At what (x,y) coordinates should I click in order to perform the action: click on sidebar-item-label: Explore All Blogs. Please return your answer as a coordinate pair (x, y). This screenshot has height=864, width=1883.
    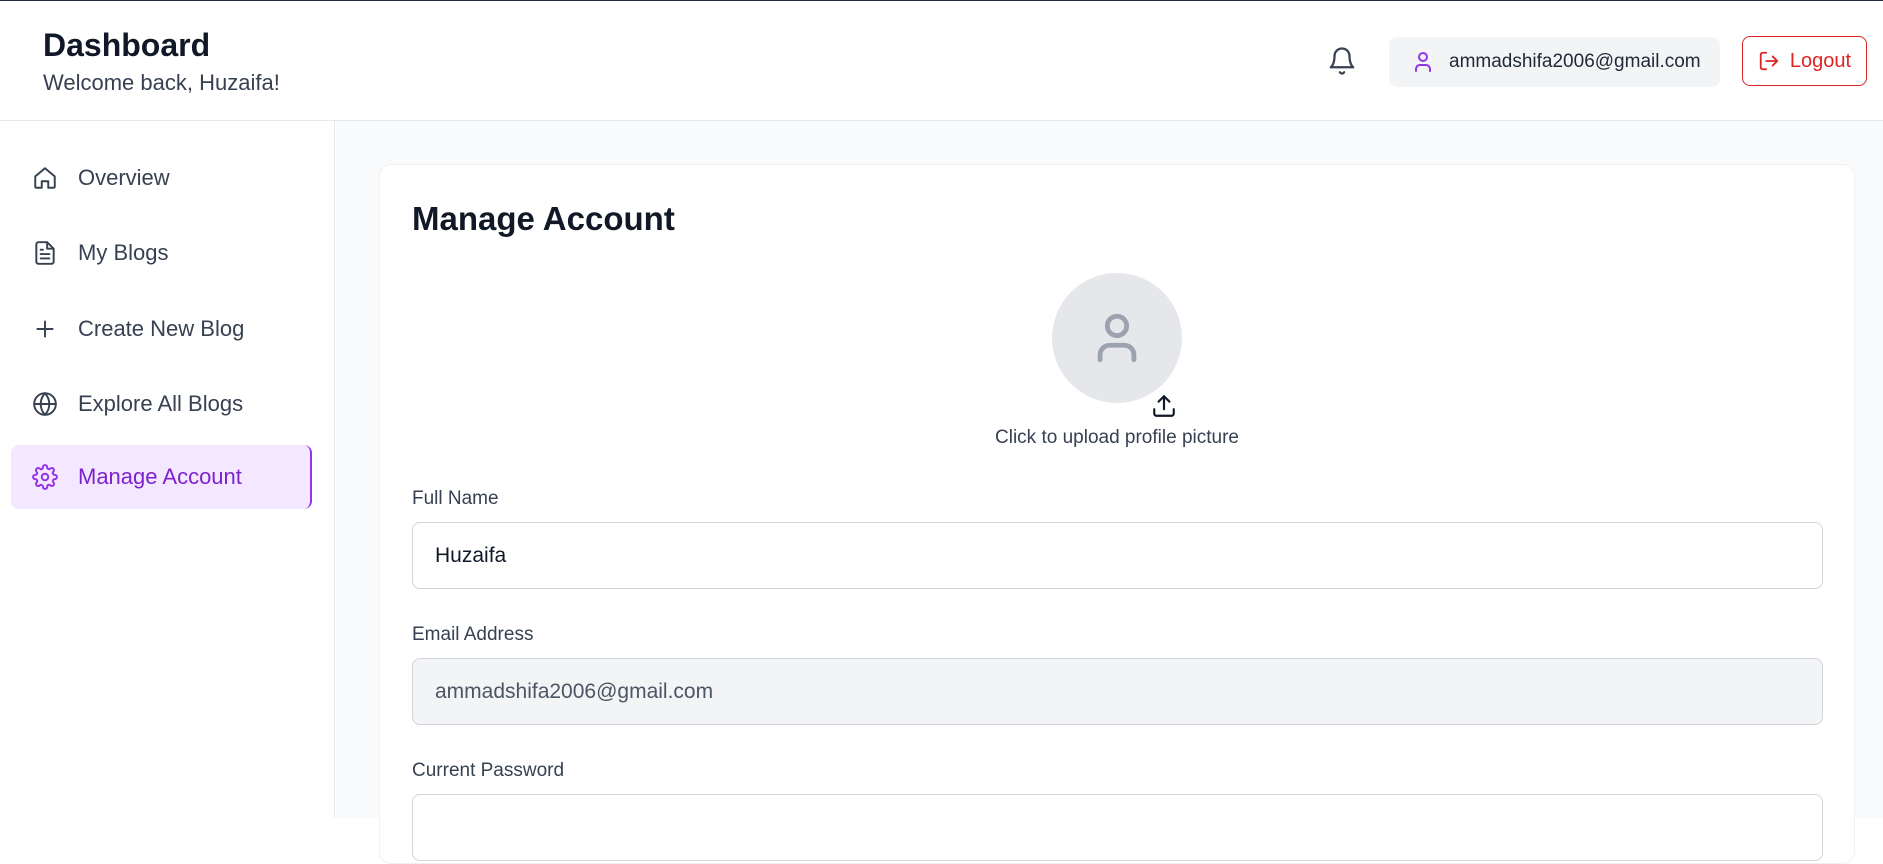
    Looking at the image, I should click on (161, 403).